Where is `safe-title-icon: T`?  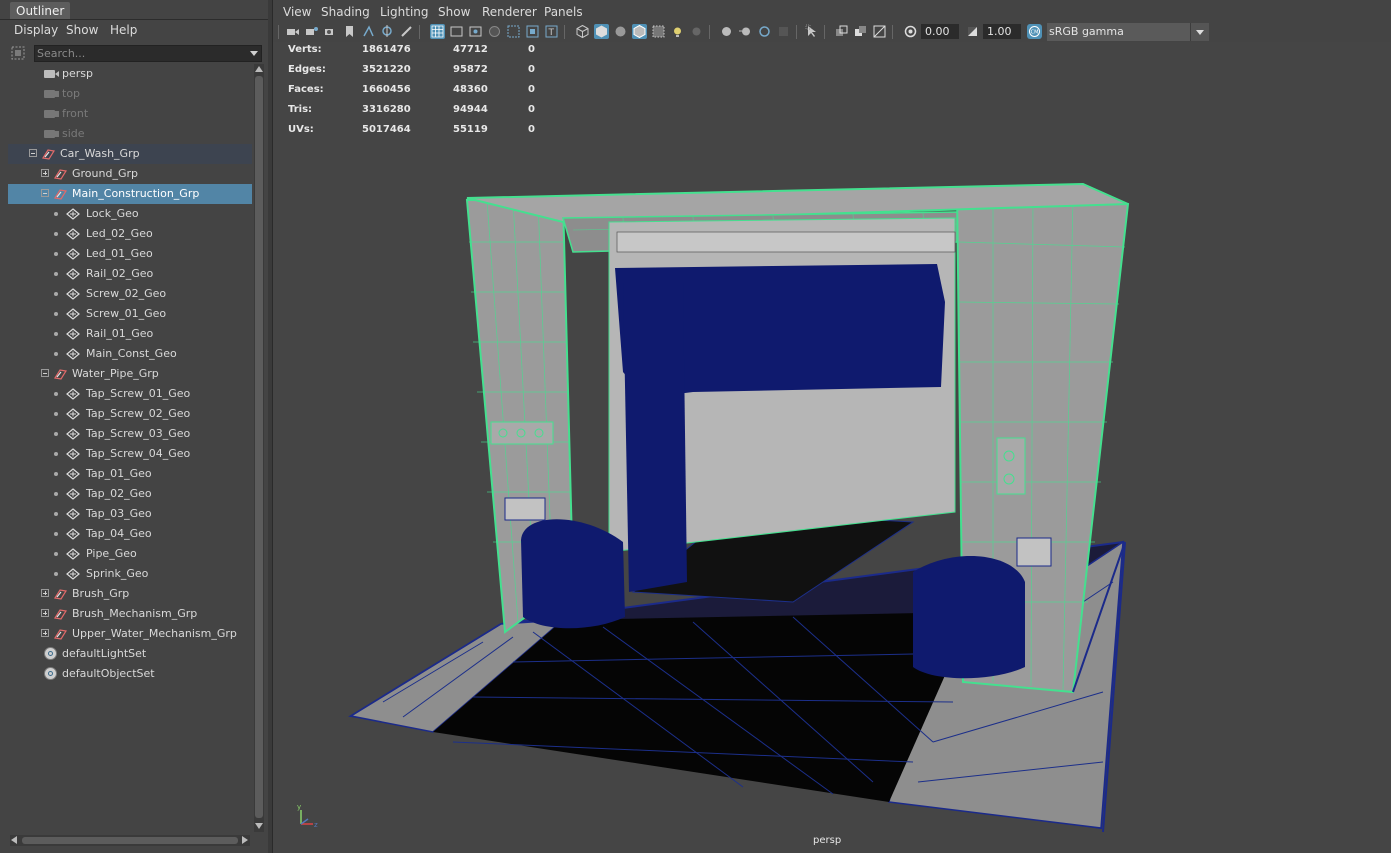 safe-title-icon: T is located at coordinates (551, 31).